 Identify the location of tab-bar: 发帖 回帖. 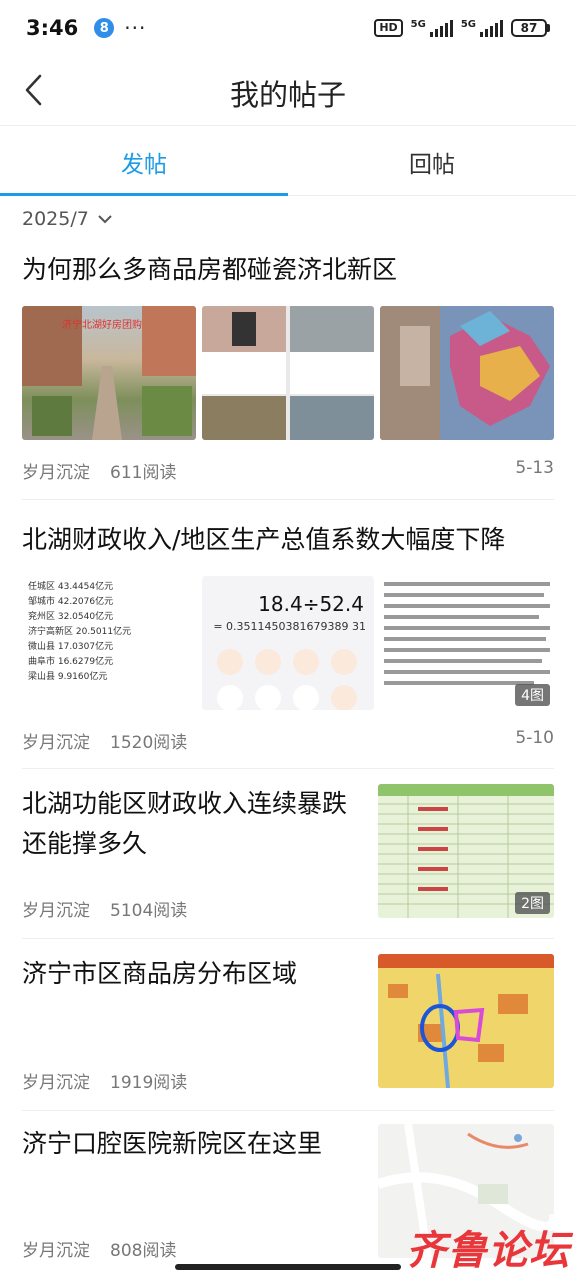
(288, 162).